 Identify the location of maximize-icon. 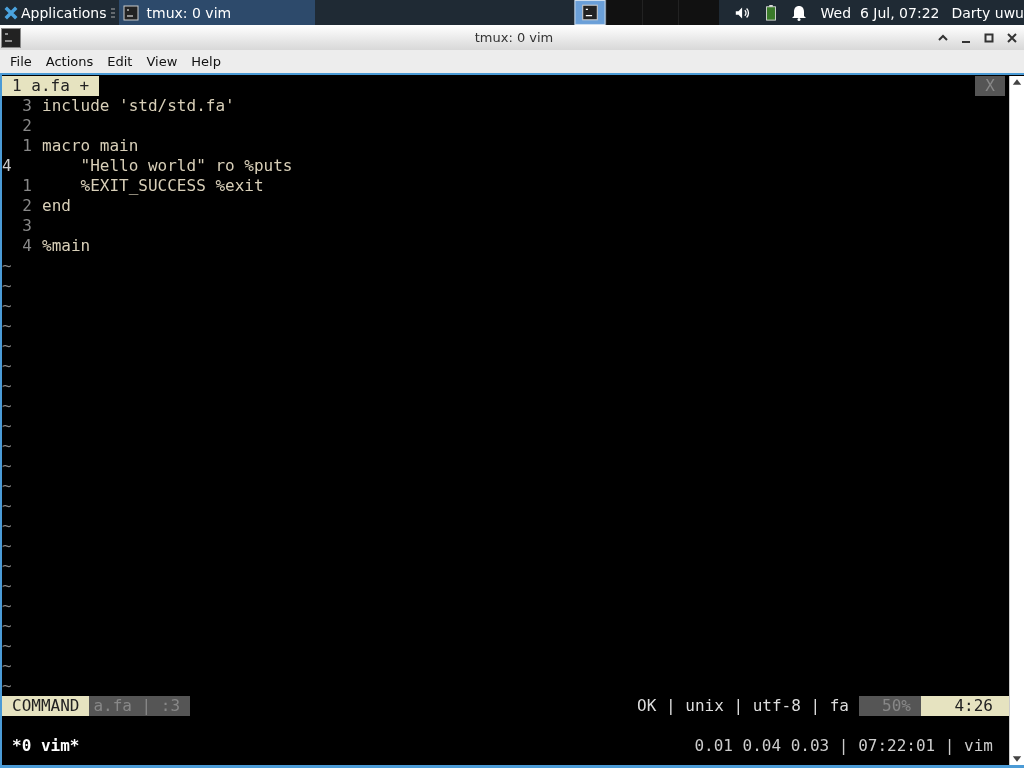
(989, 37).